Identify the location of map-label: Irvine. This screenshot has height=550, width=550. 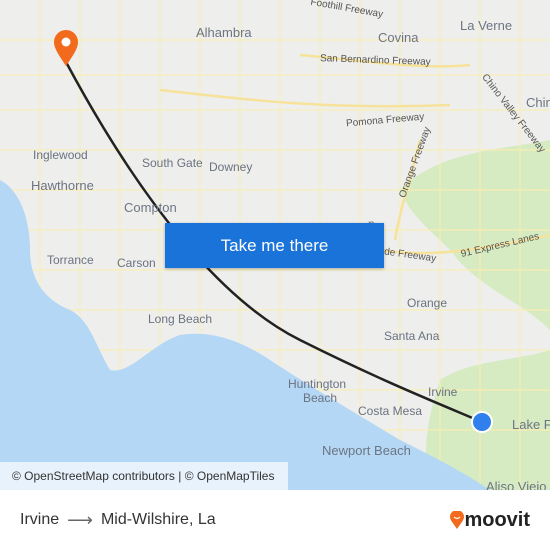
(443, 392).